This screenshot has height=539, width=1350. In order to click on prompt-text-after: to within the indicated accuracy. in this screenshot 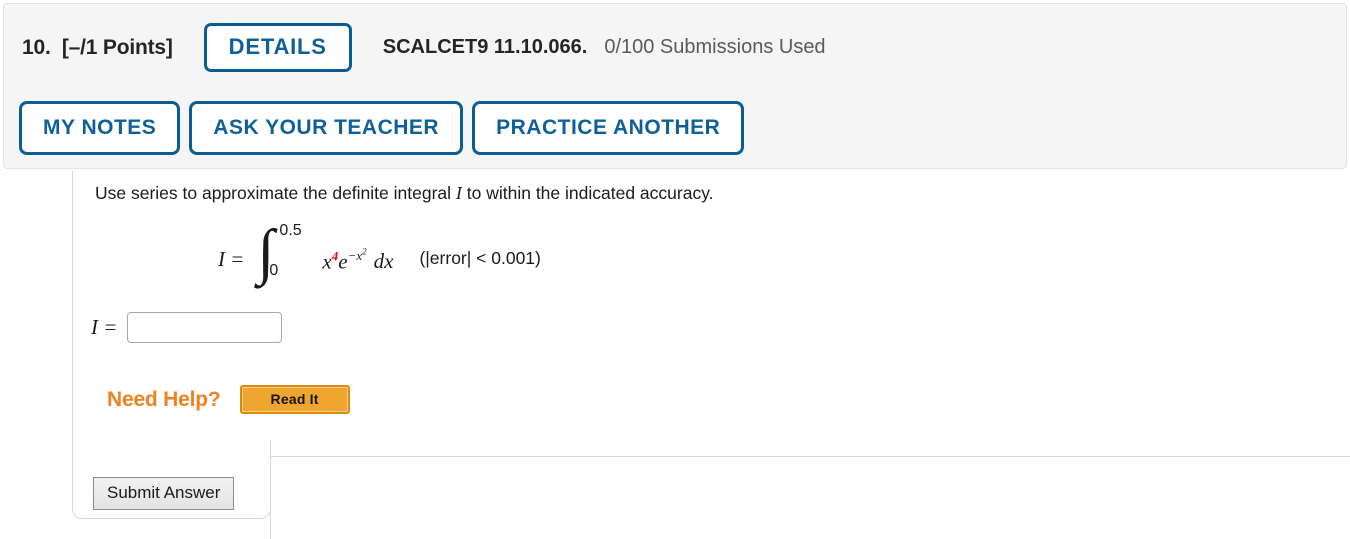, I will do `click(587, 193)`.